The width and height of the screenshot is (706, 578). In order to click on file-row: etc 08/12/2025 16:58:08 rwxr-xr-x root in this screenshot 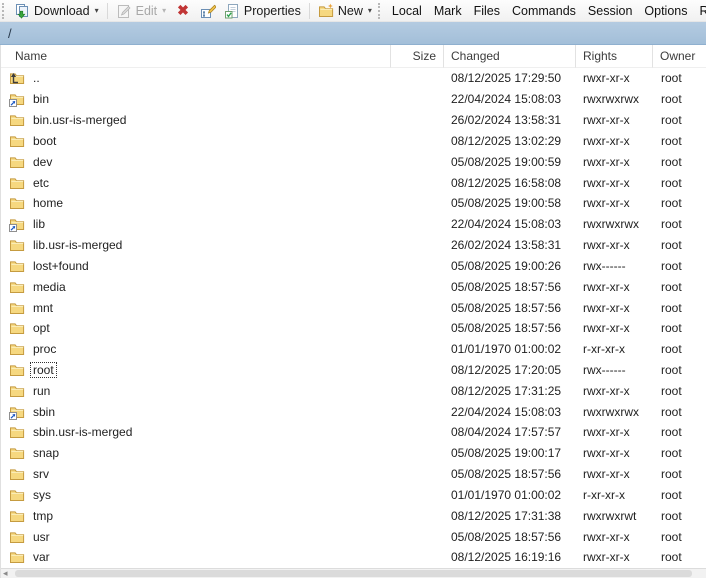, I will do `click(353, 182)`.